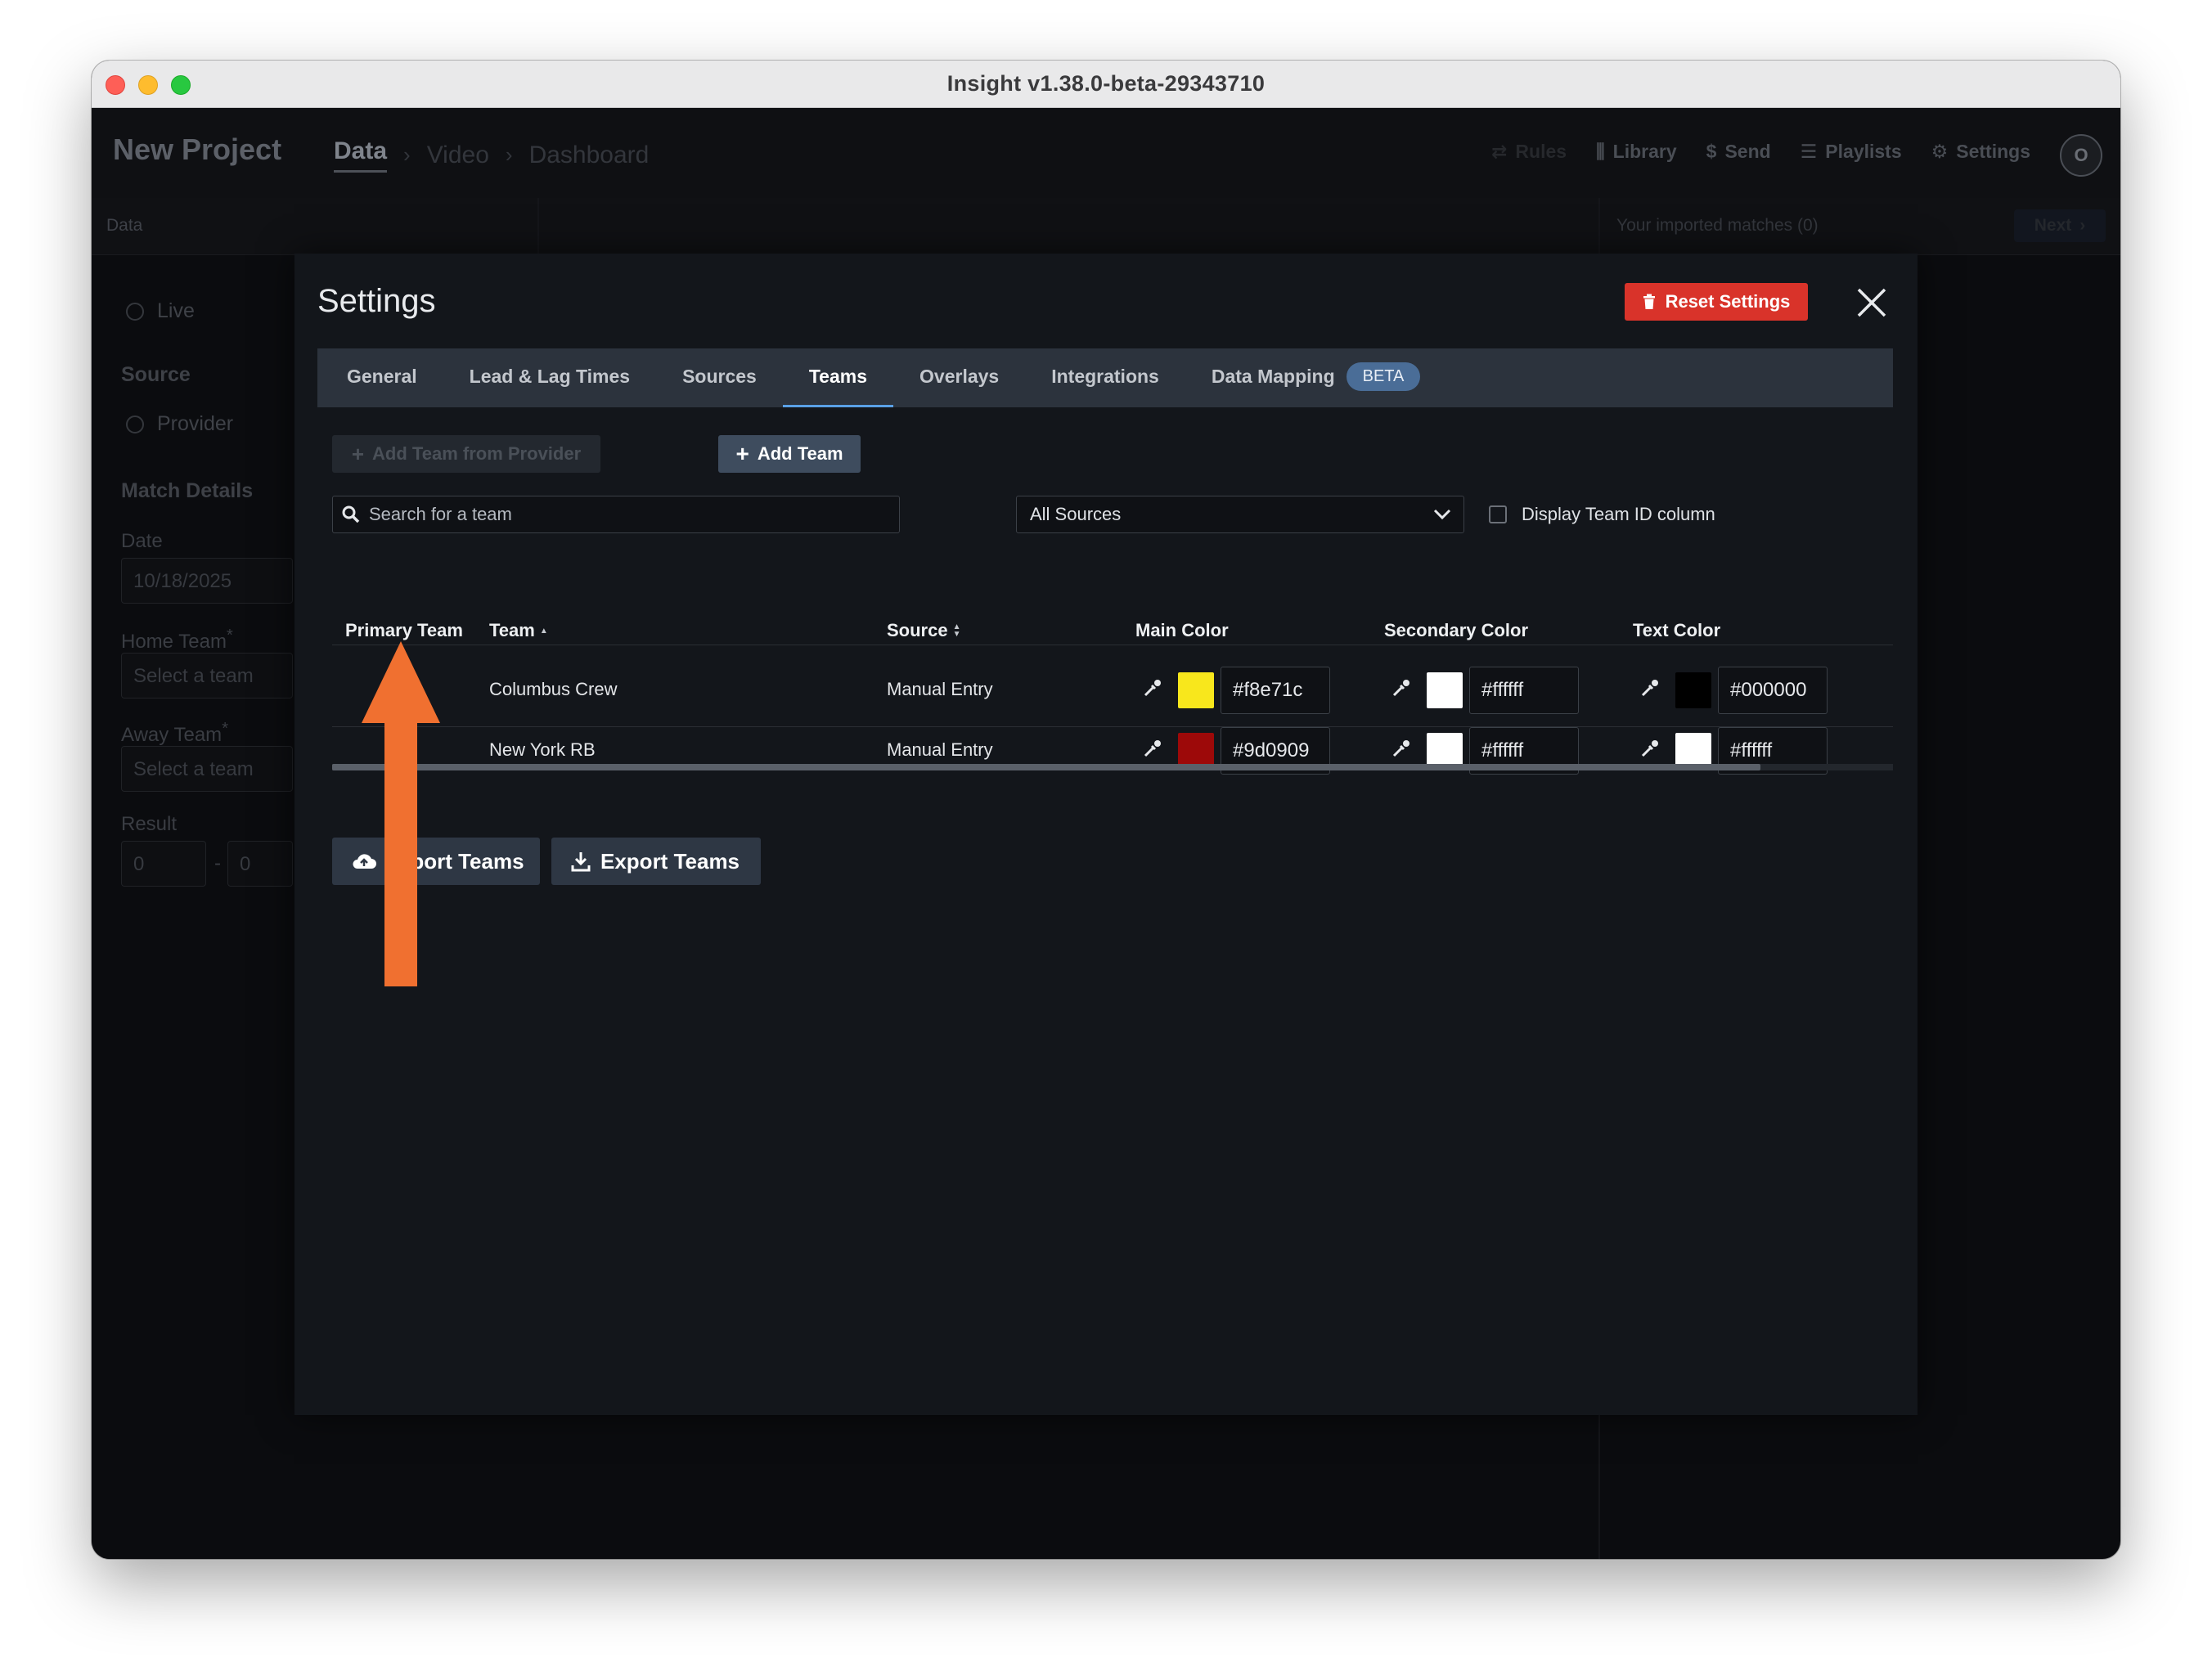 The image size is (2212, 1680). Describe the element at coordinates (959, 378) in the screenshot. I see `tab-overlays: Overlays` at that location.